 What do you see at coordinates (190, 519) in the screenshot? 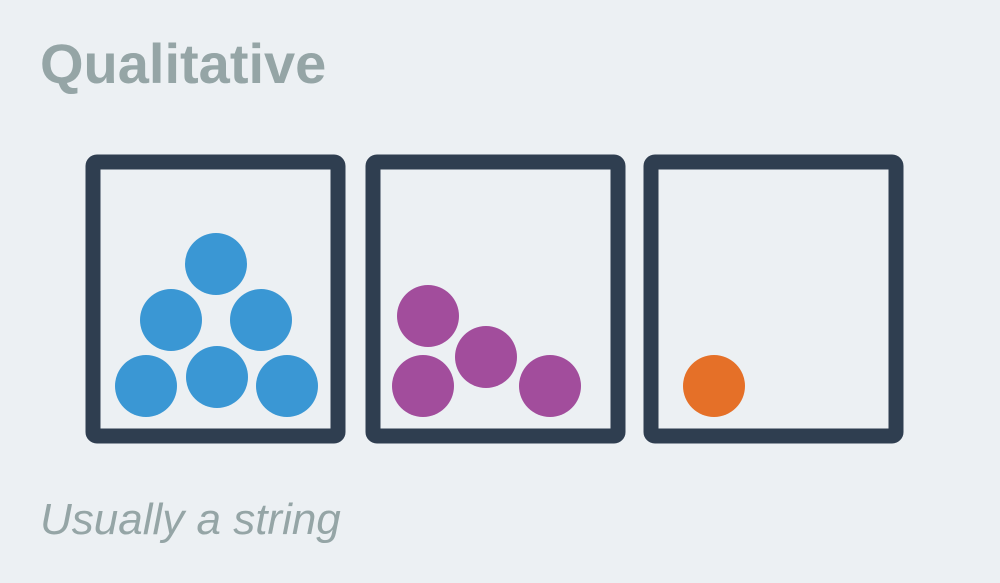
I see `diagram-caption: Usually a string` at bounding box center [190, 519].